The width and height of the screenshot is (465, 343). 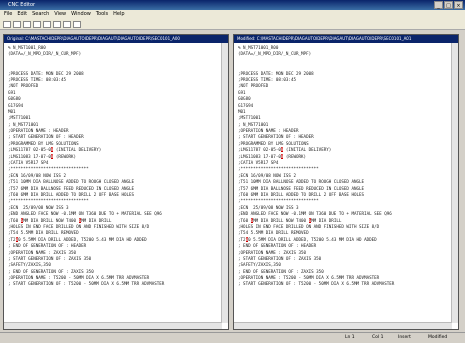 I want to click on menu-item-file: File, so click(x=8, y=14).